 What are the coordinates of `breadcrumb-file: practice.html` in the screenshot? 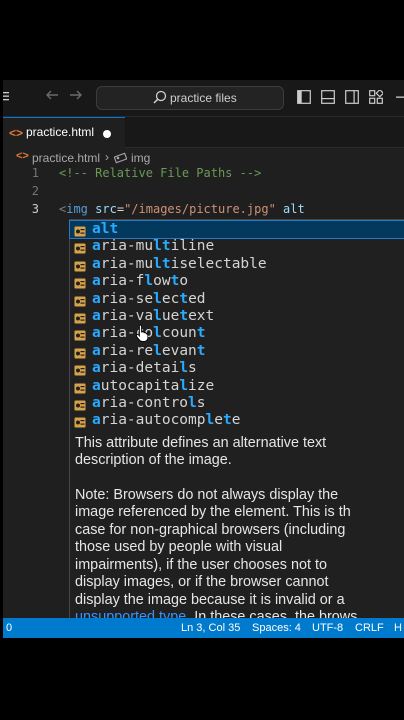 It's located at (66, 158).